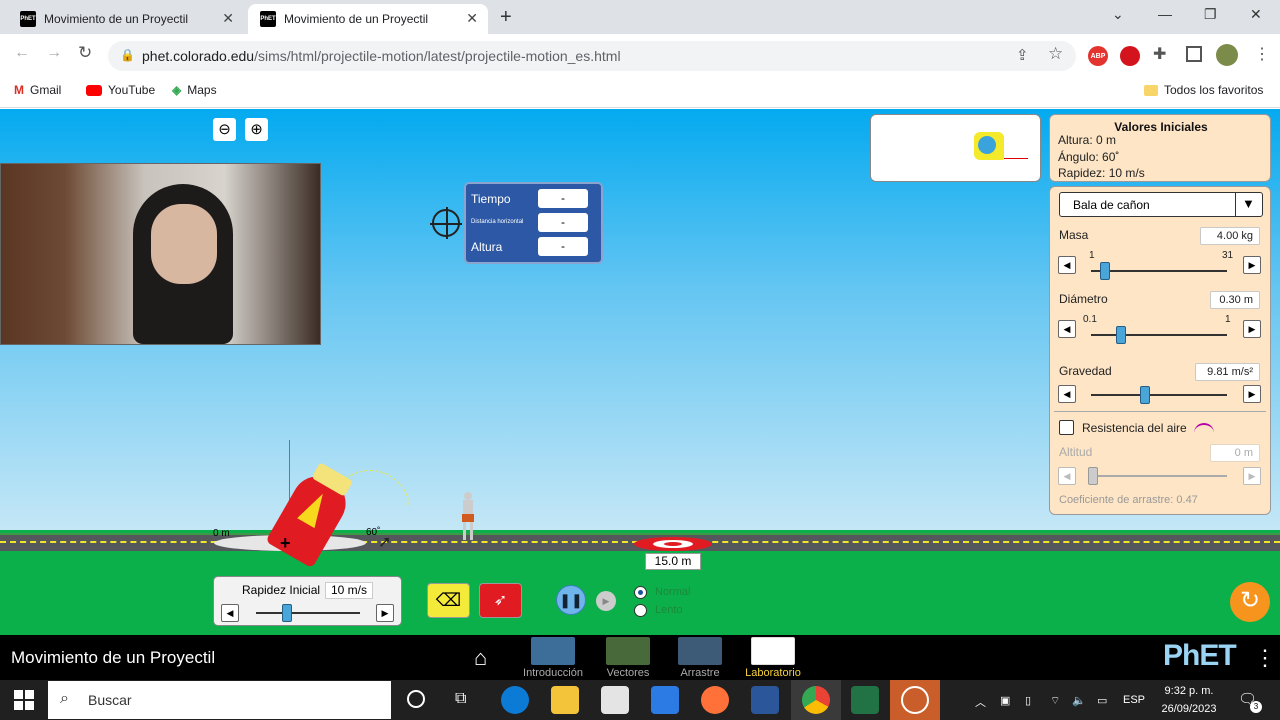 The width and height of the screenshot is (1280, 720). Describe the element at coordinates (85, 53) in the screenshot. I see `reload-icon: ↻` at that location.